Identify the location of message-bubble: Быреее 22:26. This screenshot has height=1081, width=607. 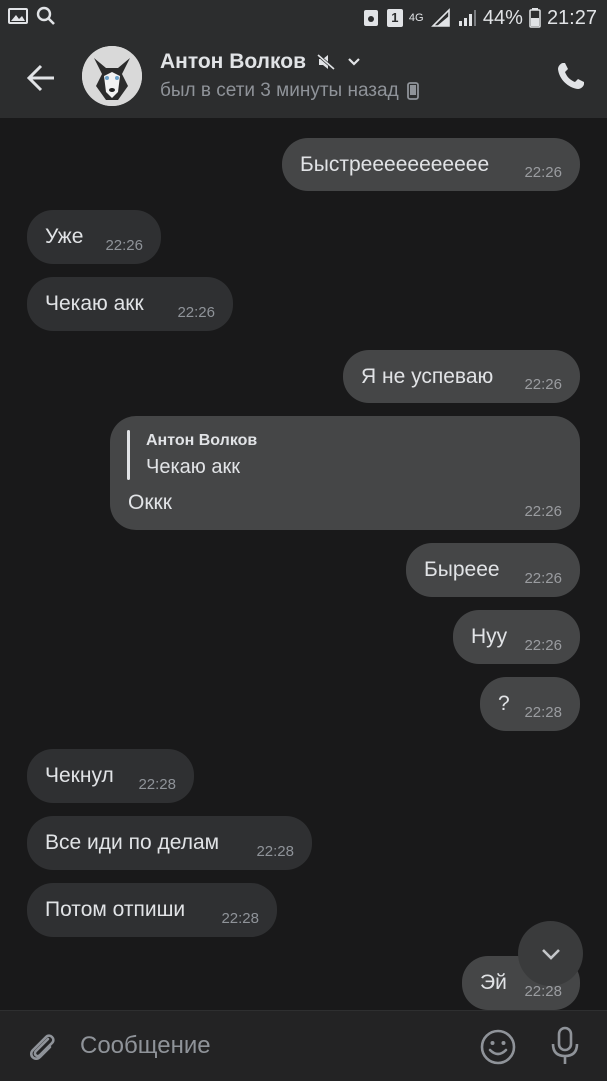
(493, 570).